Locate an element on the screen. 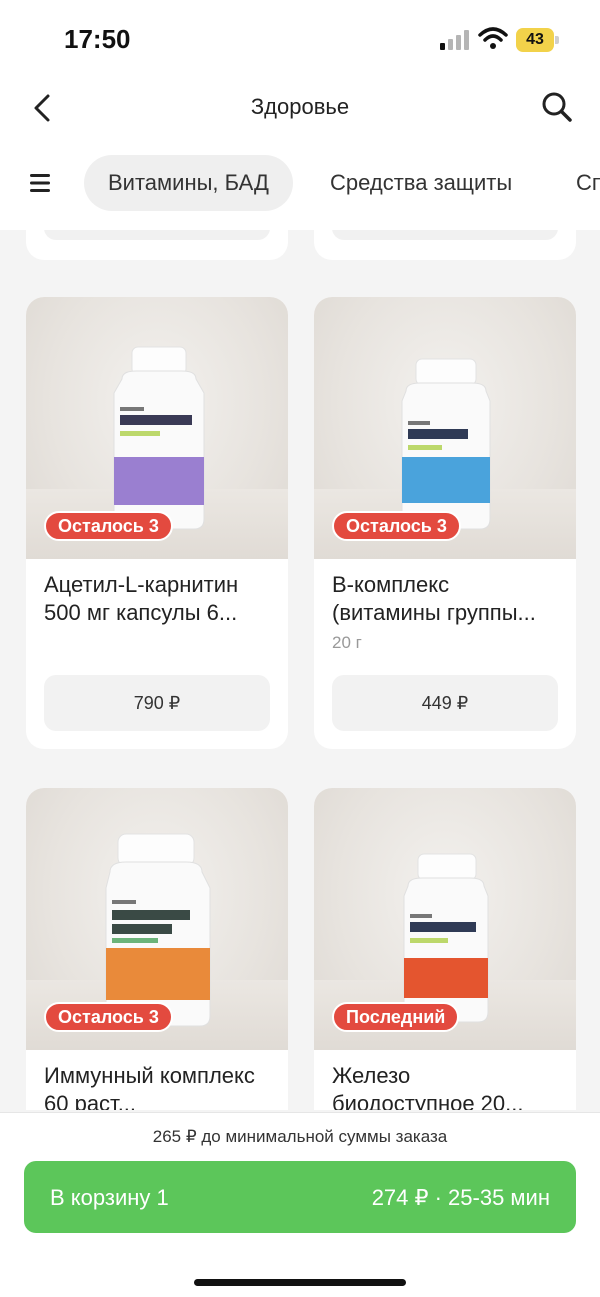 The width and height of the screenshot is (600, 1297). wifi-icon is located at coordinates (493, 38).